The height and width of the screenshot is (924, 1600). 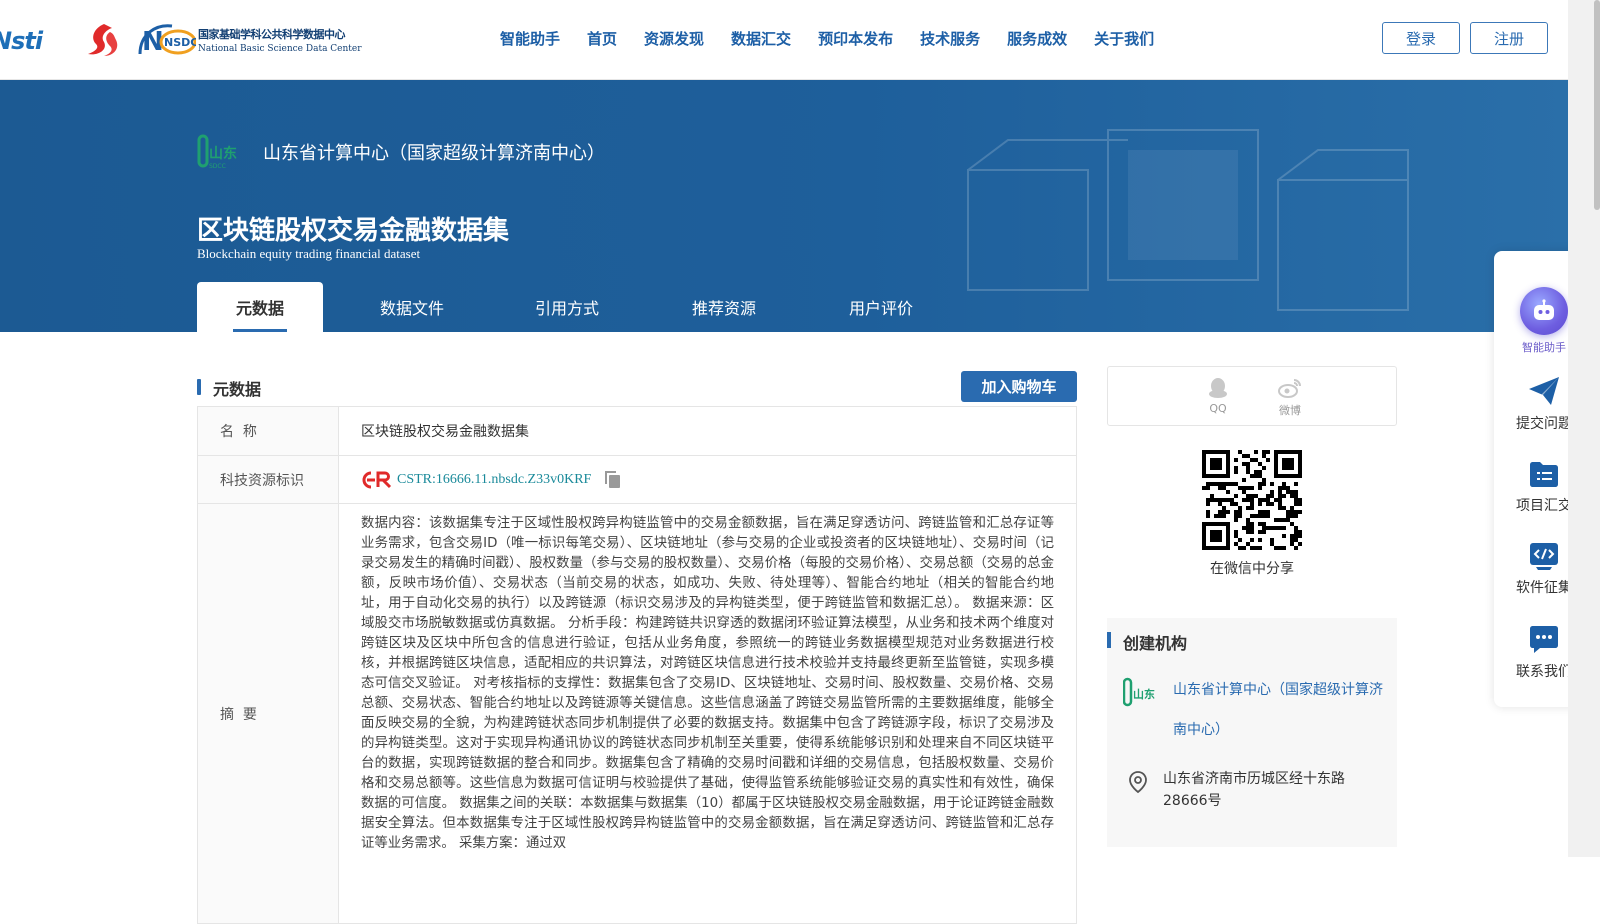 I want to click on main-nav: 智能助手 首页 资源发现 数据汇交 预印本发布 技术服务 服务成效 关于我们, so click(x=840, y=38).